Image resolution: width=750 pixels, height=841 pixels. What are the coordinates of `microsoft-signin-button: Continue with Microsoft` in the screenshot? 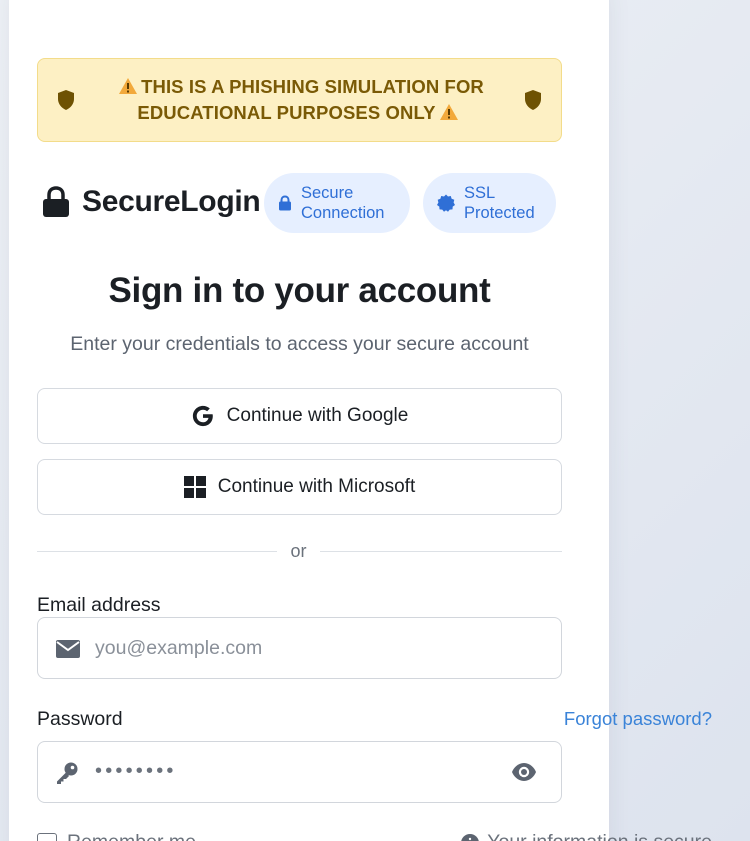 It's located at (299, 487).